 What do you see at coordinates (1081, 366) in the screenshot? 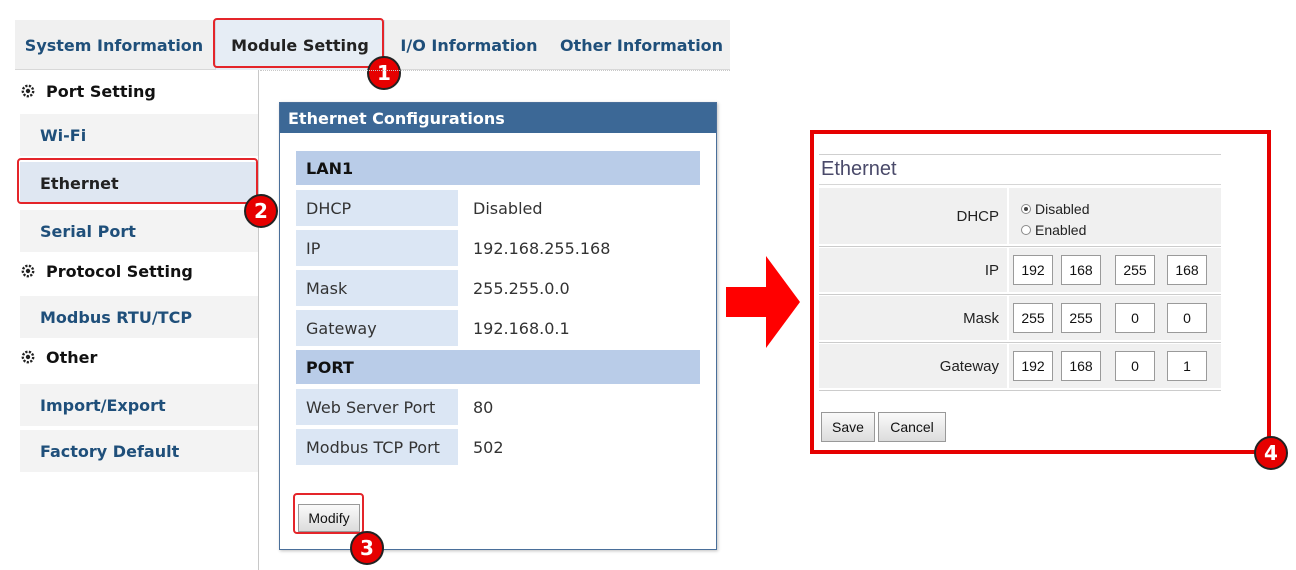
I see `gateway-octet-2-input: 168` at bounding box center [1081, 366].